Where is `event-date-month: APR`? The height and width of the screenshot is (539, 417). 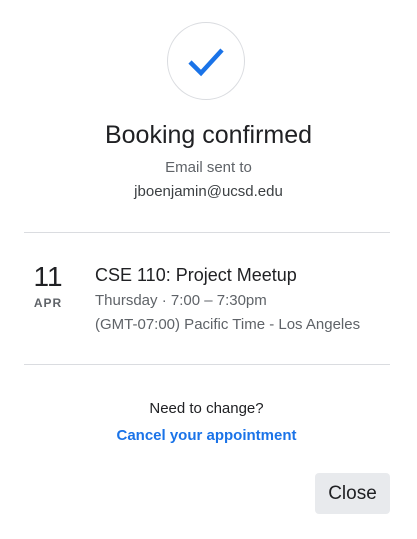 event-date-month: APR is located at coordinates (48, 303).